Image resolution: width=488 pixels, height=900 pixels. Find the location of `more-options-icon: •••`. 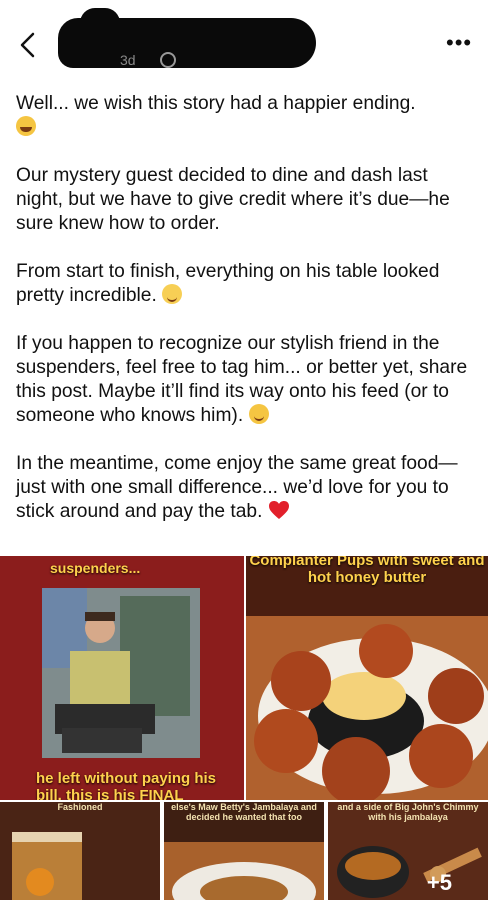

more-options-icon: ••• is located at coordinates (459, 43).